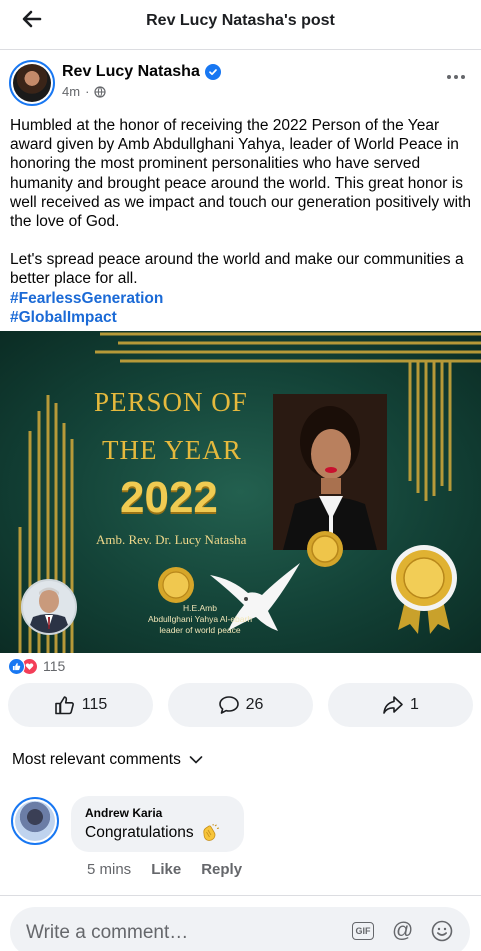 The height and width of the screenshot is (951, 481). I want to click on honoree-line-1: H.E.Amb, so click(199, 608).